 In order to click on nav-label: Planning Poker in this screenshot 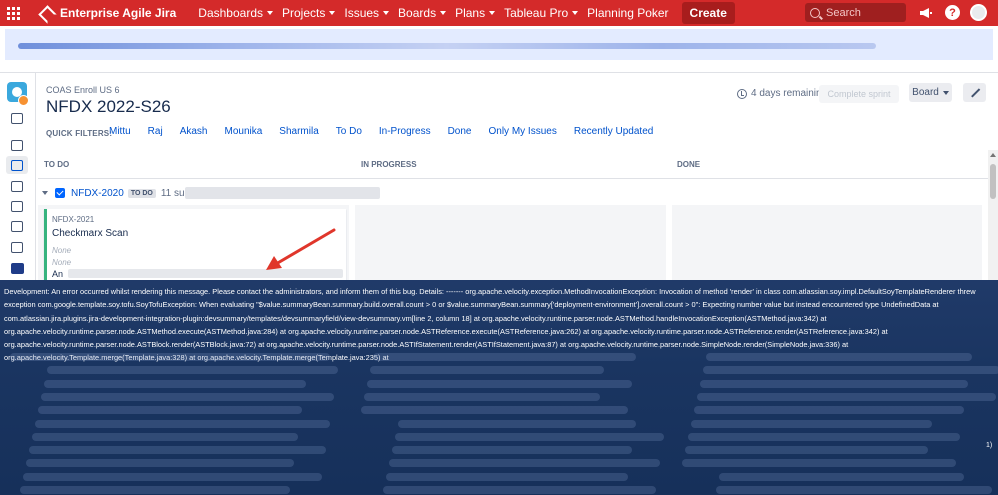, I will do `click(628, 13)`.